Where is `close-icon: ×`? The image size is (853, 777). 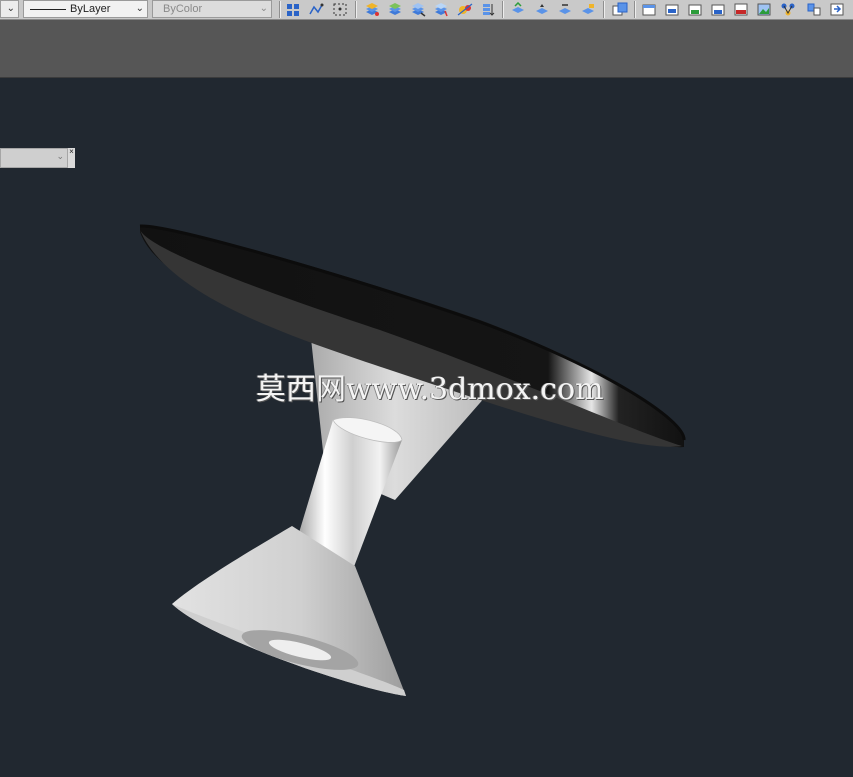 close-icon: × is located at coordinates (71, 158).